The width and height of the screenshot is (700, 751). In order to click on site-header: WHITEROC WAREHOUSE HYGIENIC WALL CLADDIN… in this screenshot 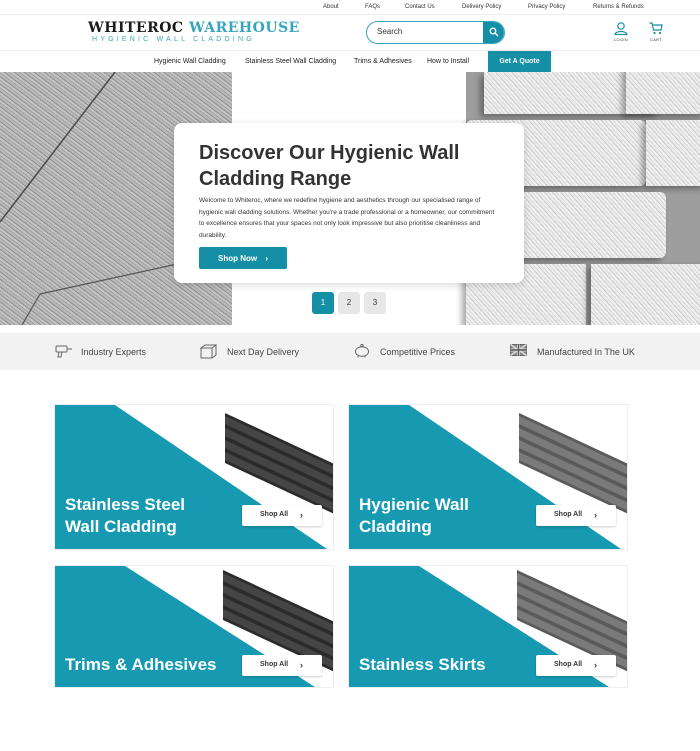, I will do `click(350, 32)`.